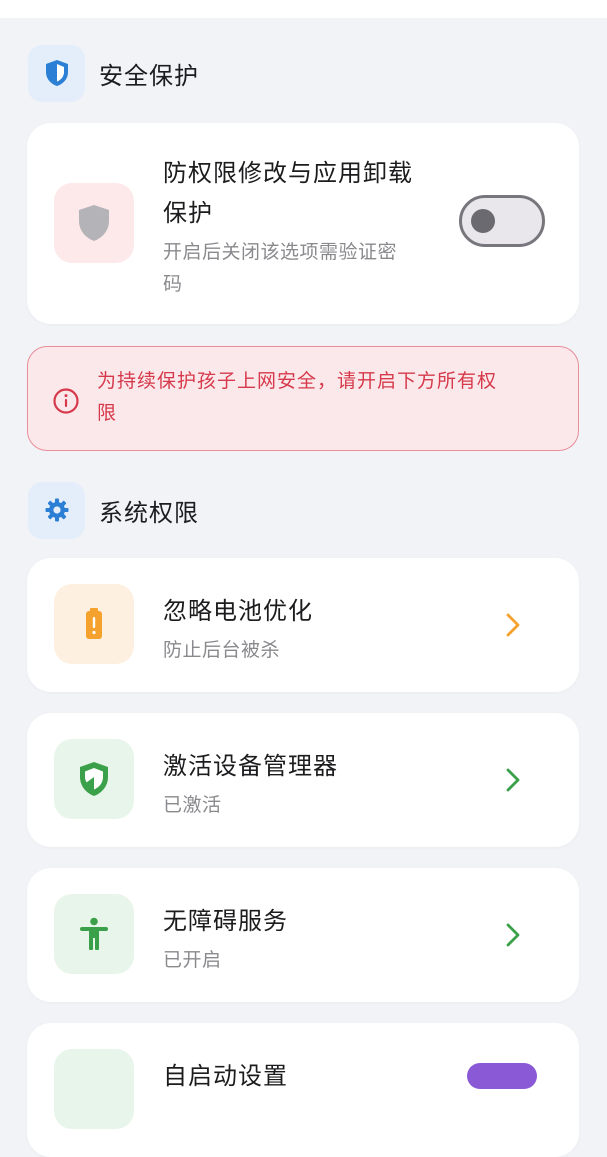  What do you see at coordinates (280, 252) in the screenshot?
I see `card-subtitle-line1: 开启后关闭该选项需验证密` at bounding box center [280, 252].